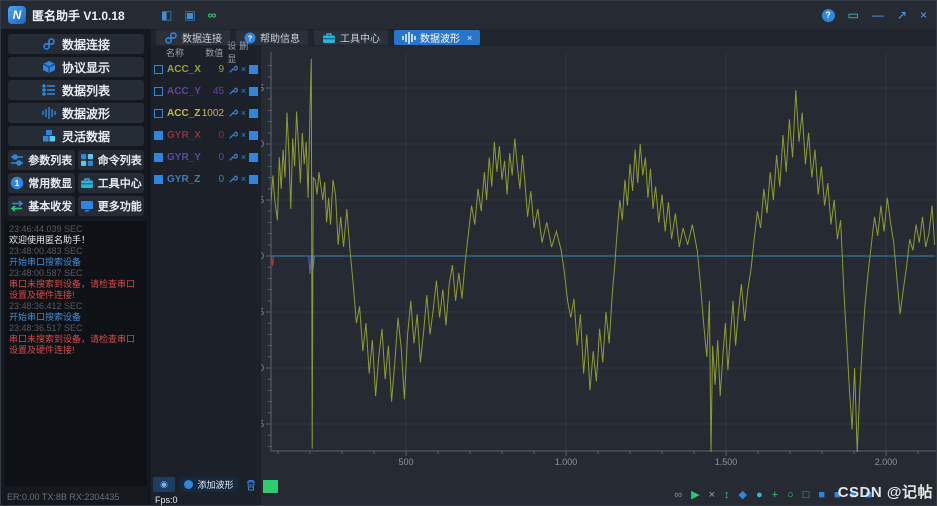  I want to click on maximize-button: ↗, so click(902, 15).